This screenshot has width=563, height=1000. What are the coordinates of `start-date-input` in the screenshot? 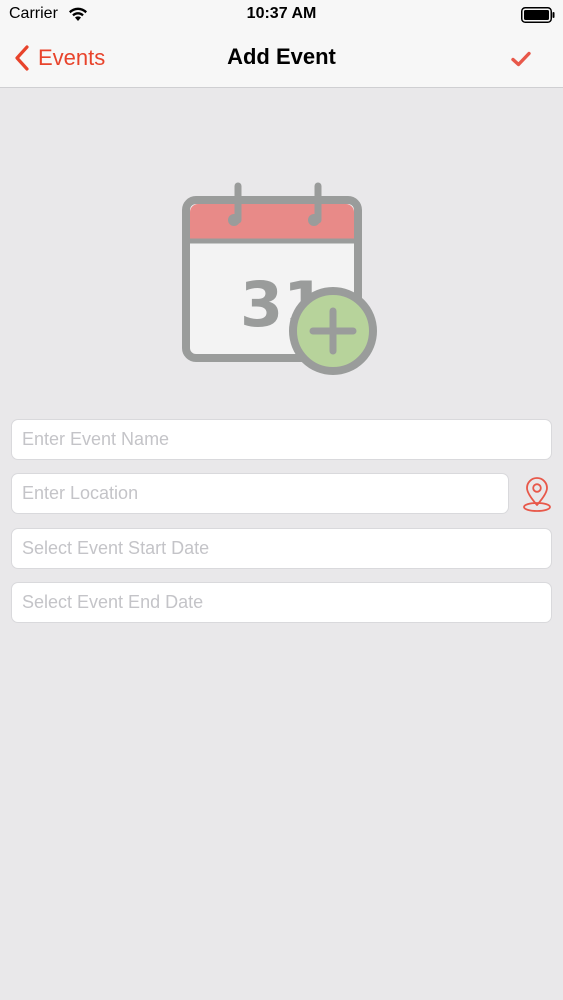 It's located at (281, 548).